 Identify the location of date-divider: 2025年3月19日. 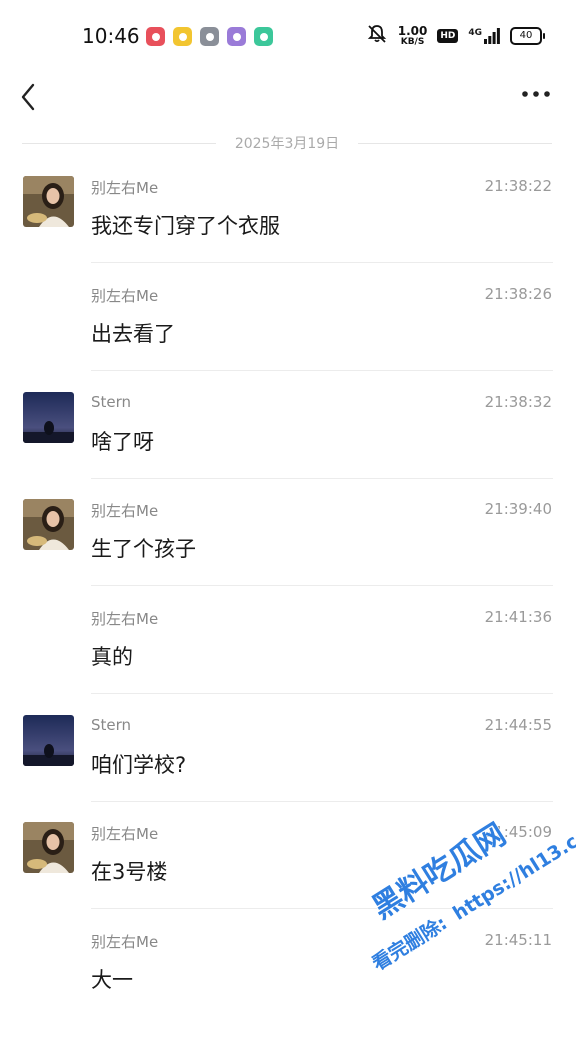
(287, 144).